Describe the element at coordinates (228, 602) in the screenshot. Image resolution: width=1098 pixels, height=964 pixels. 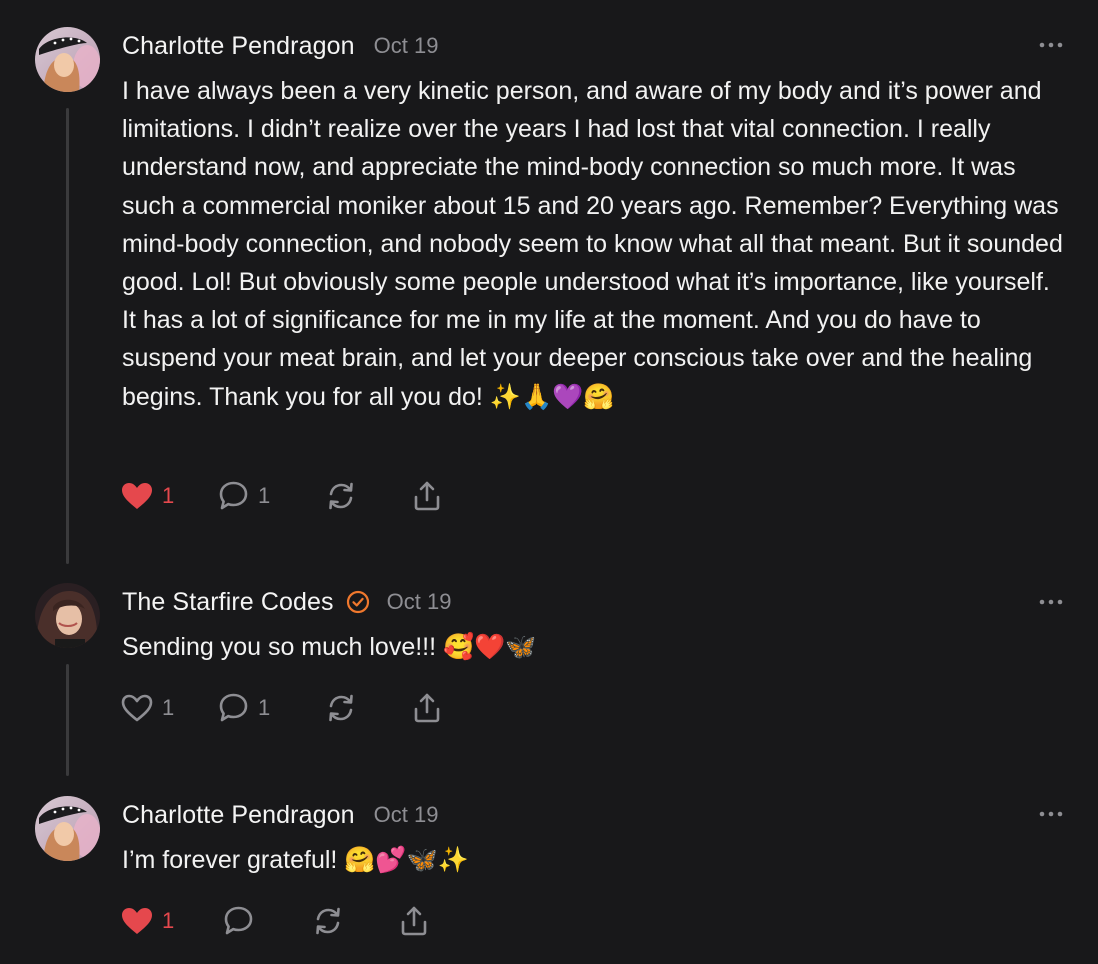
I see `author-name: The Starfire Codes` at that location.